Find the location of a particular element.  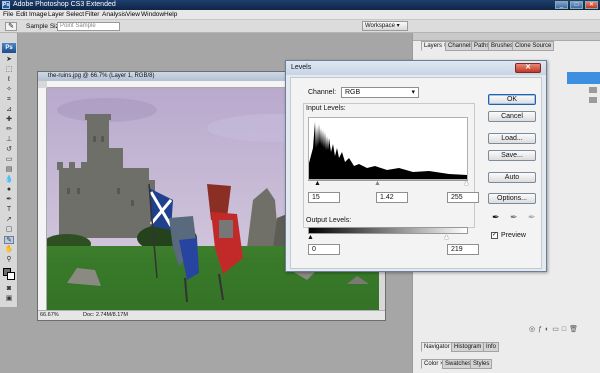

tab-clone-source: Clone Source is located at coordinates (533, 46).